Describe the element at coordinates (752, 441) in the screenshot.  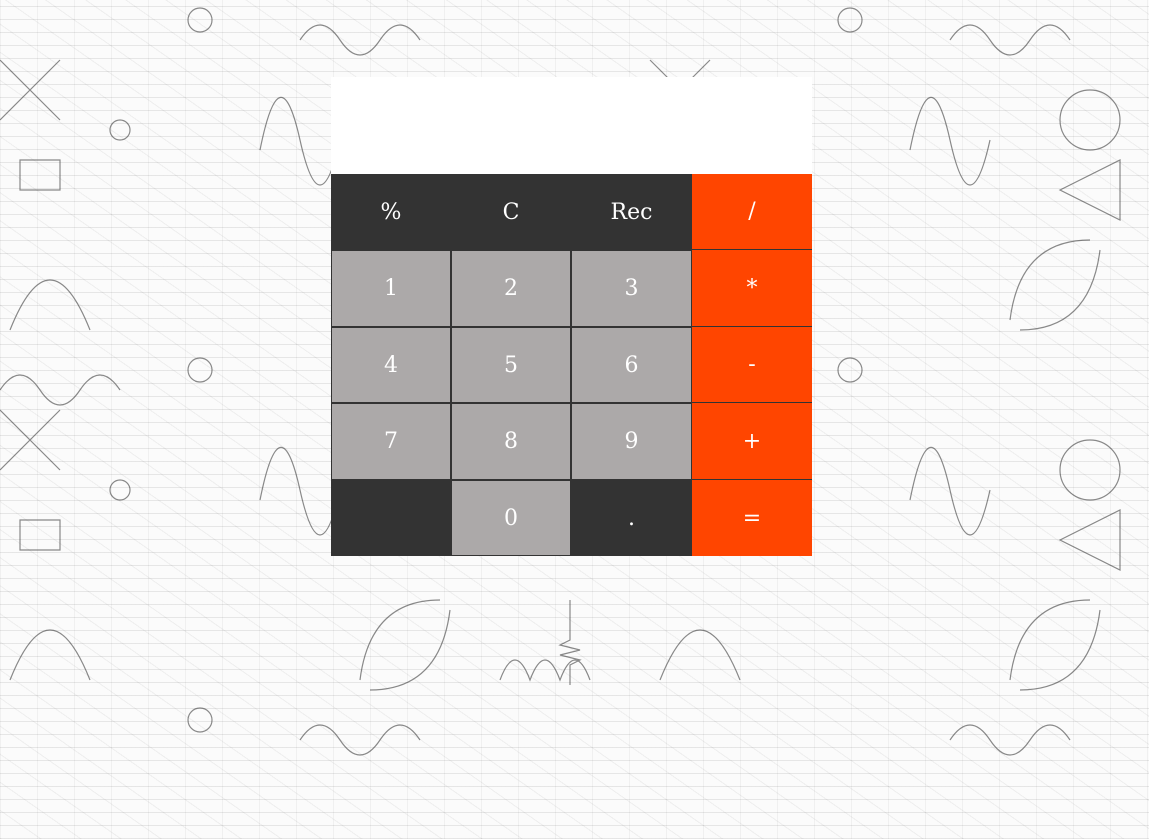
I see `add-button: +` at that location.